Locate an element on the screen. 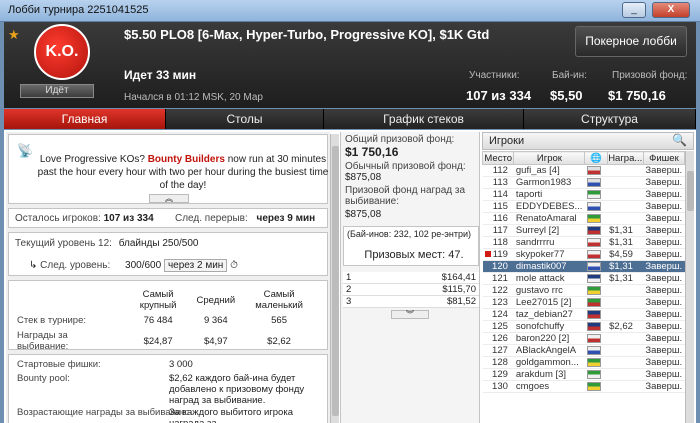 Image resolution: width=700 pixels, height=423 pixels. bounty-builders-link: Bounty Builders is located at coordinates (186, 159).